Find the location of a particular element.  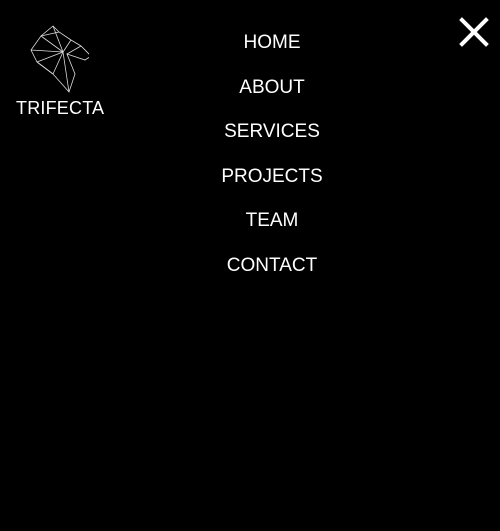

nav-home: HOME is located at coordinates (272, 52).